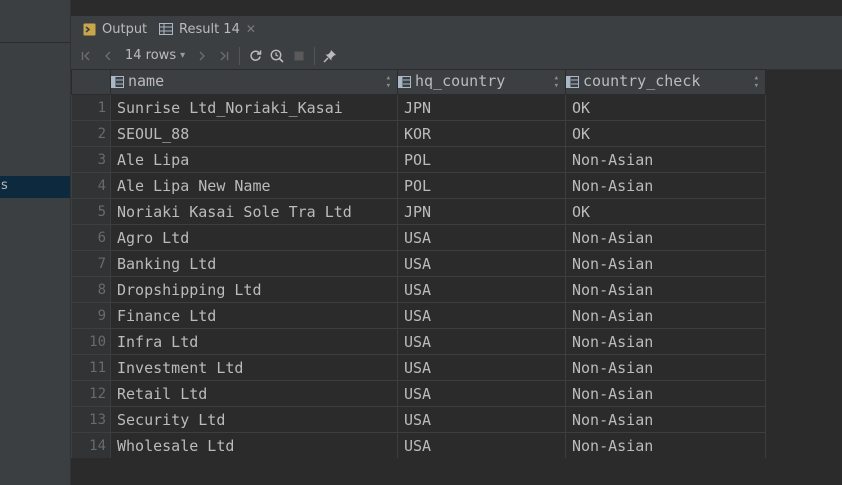 This screenshot has width=842, height=485. I want to click on table-row: 4 Ale Lipa New Name POL Non-Asian, so click(418, 185).